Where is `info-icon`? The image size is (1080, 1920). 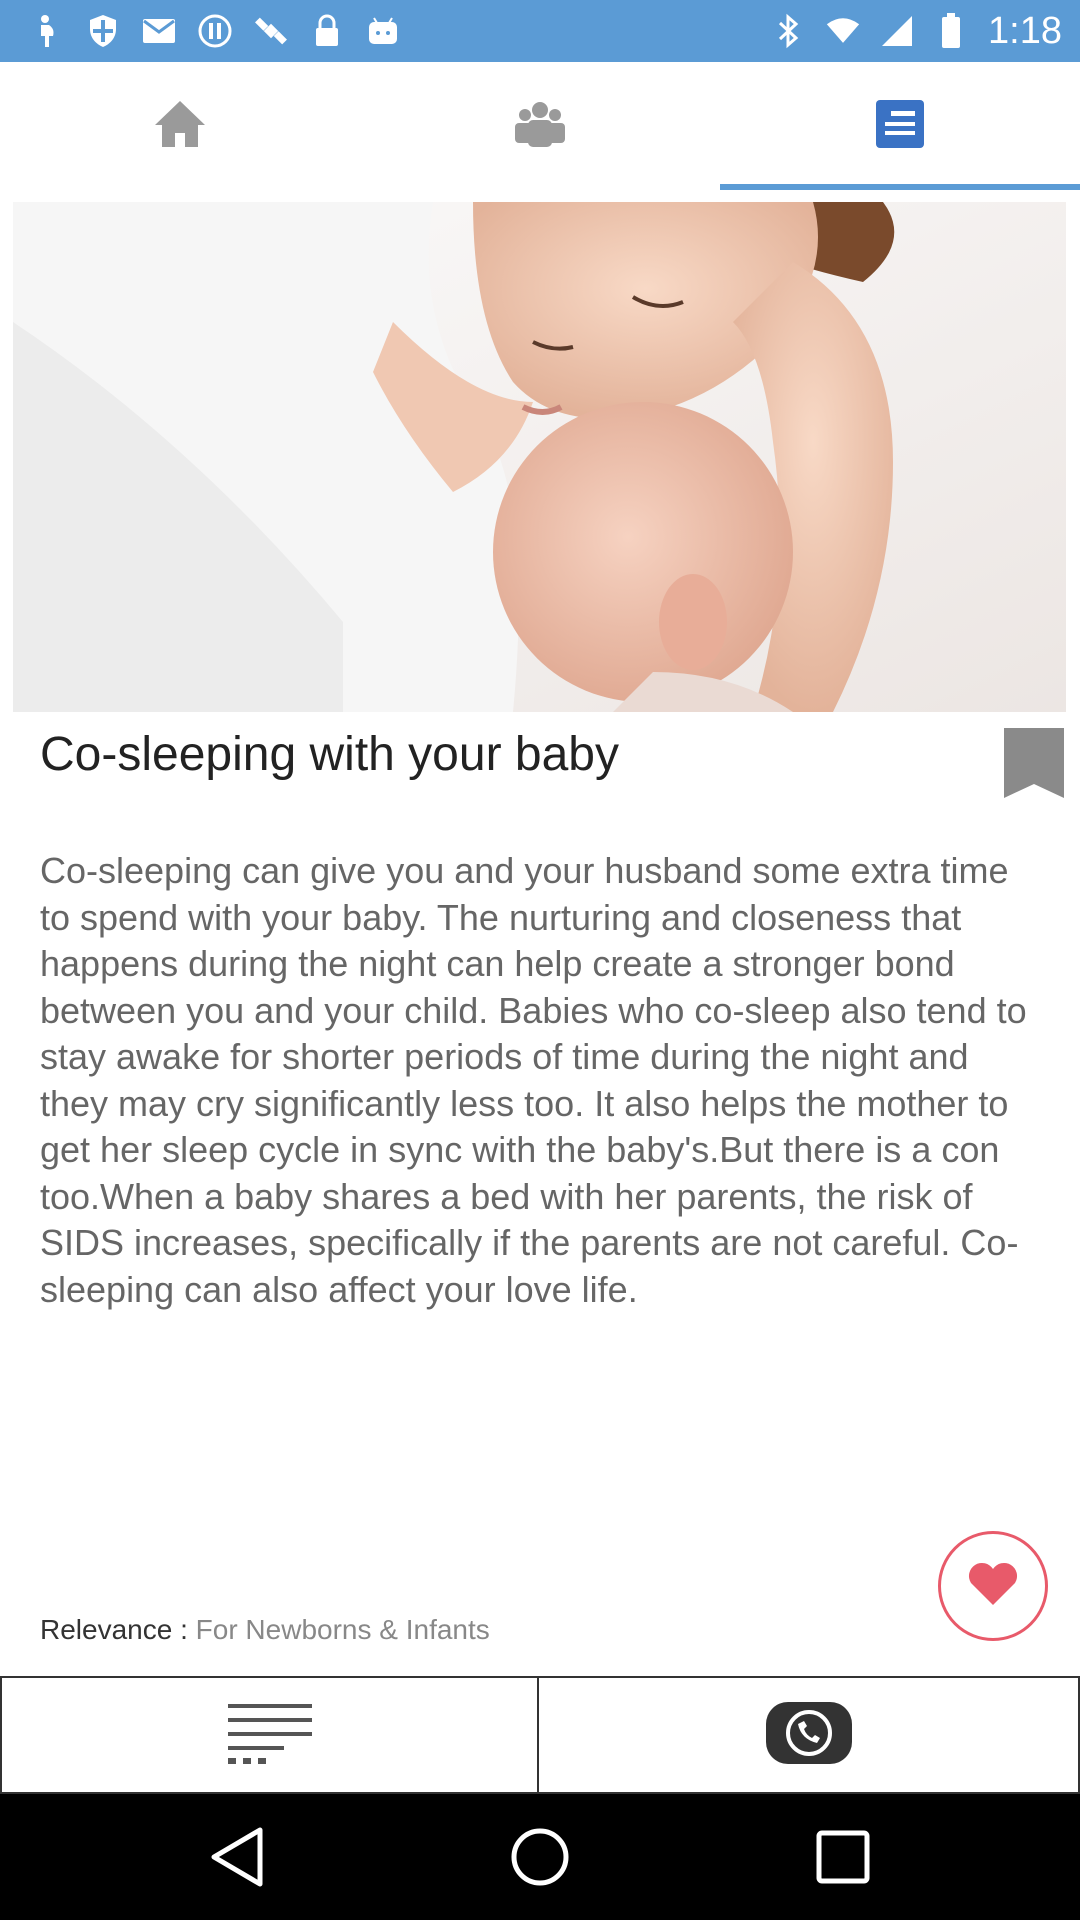 info-icon is located at coordinates (215, 31).